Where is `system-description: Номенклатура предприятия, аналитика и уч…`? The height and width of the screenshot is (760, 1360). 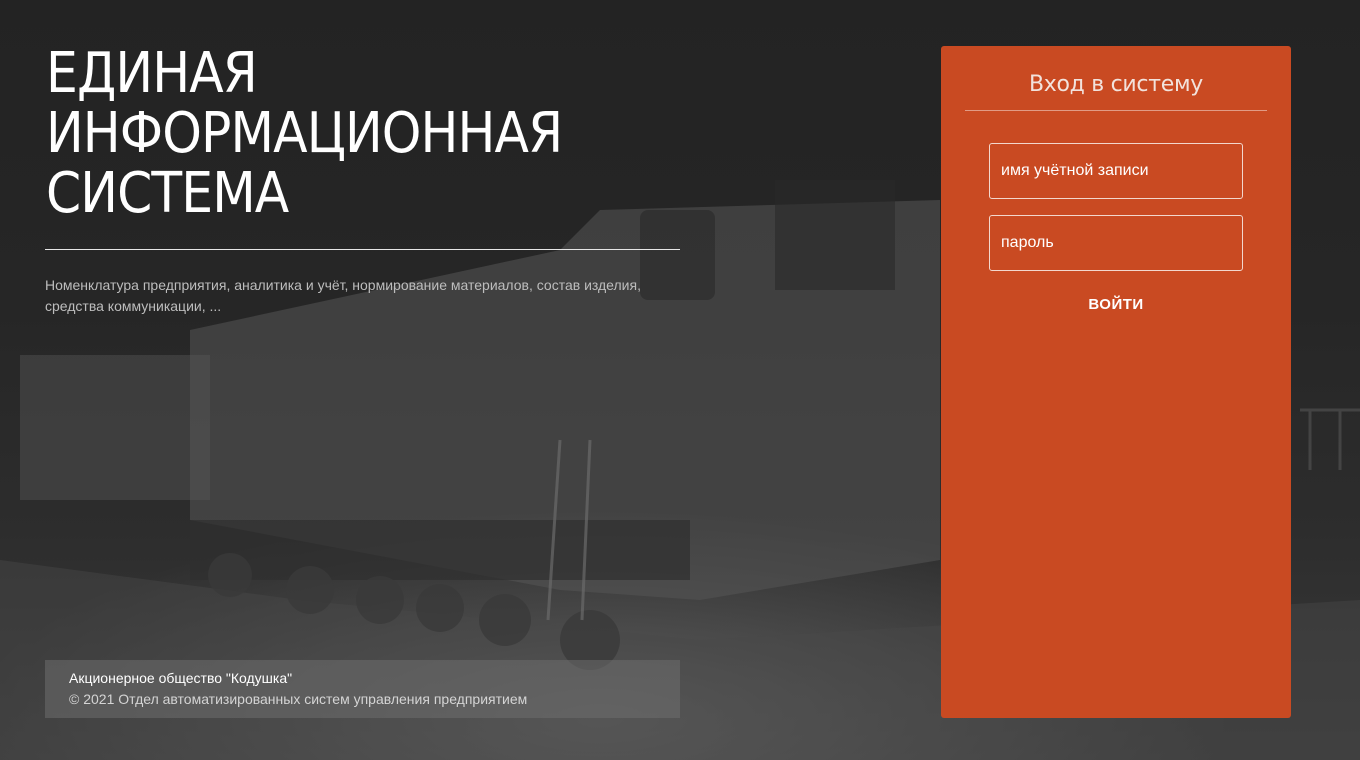 system-description: Номенклатура предприятия, аналитика и уч… is located at coordinates (343, 295).